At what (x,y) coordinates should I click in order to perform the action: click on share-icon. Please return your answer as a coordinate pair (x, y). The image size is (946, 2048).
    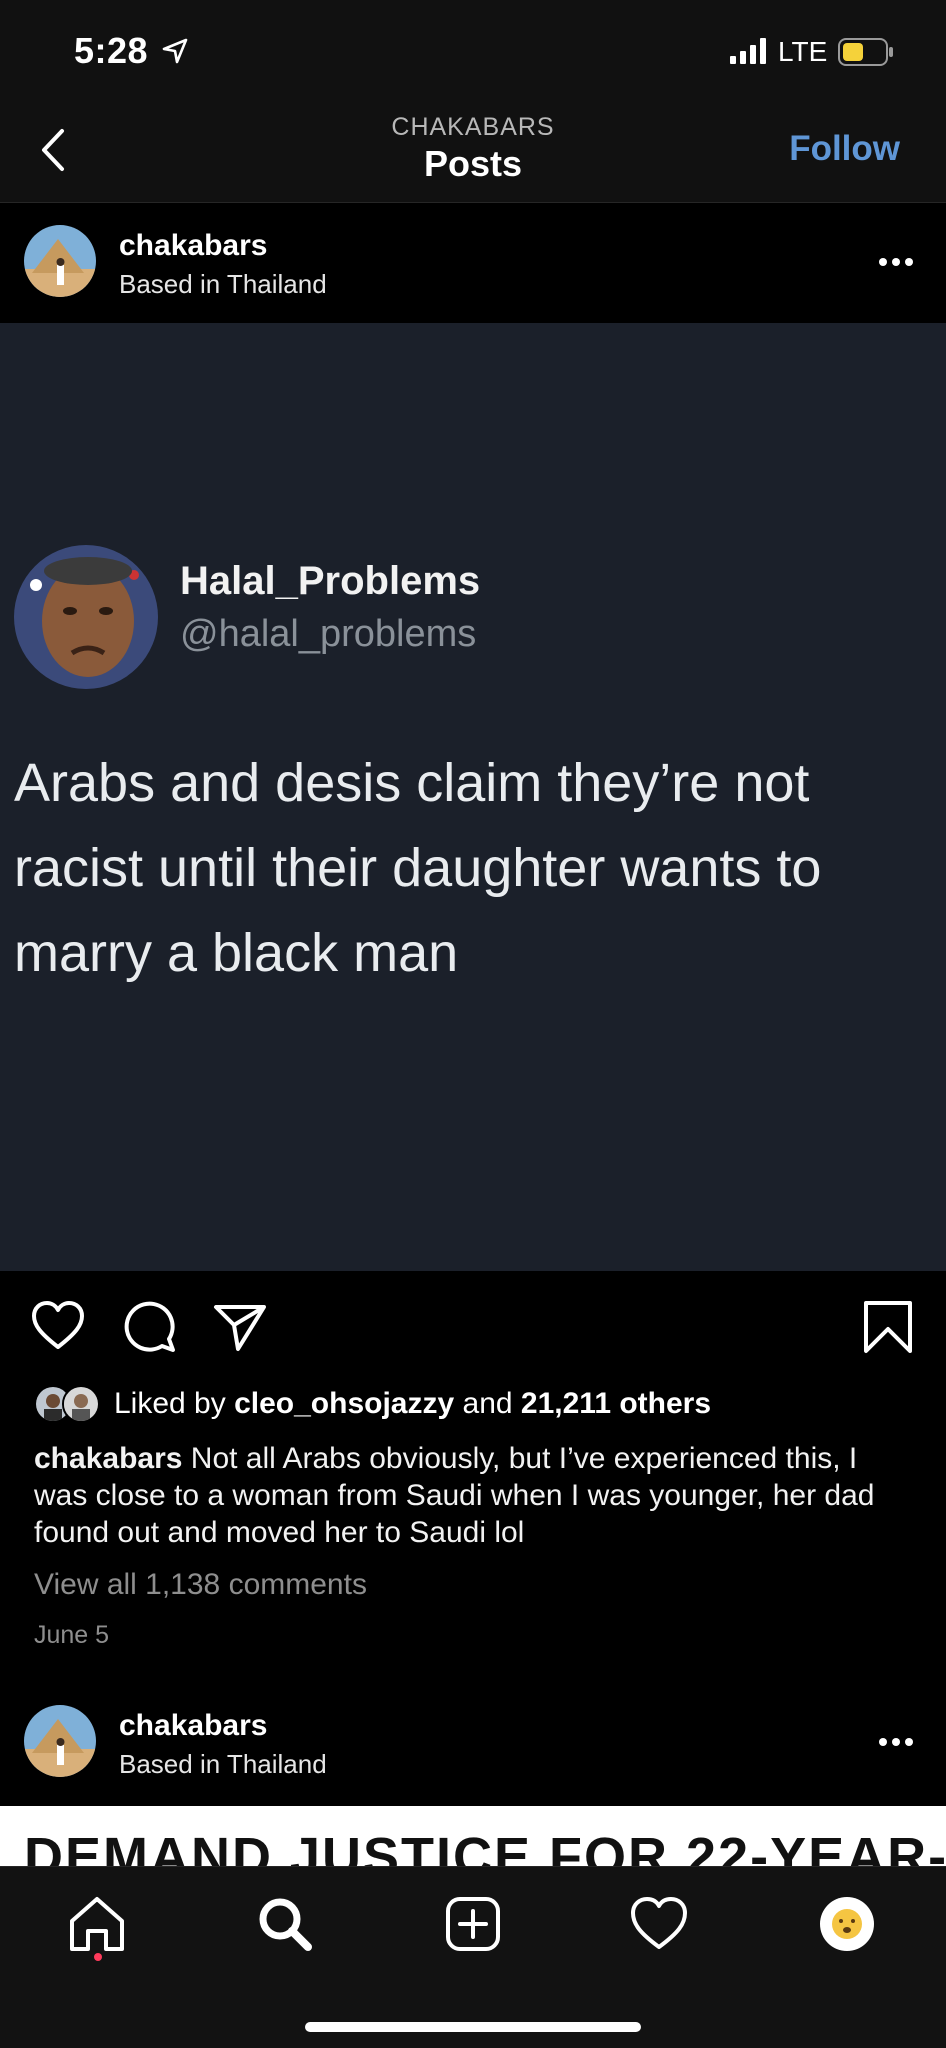
    Looking at the image, I should click on (240, 1327).